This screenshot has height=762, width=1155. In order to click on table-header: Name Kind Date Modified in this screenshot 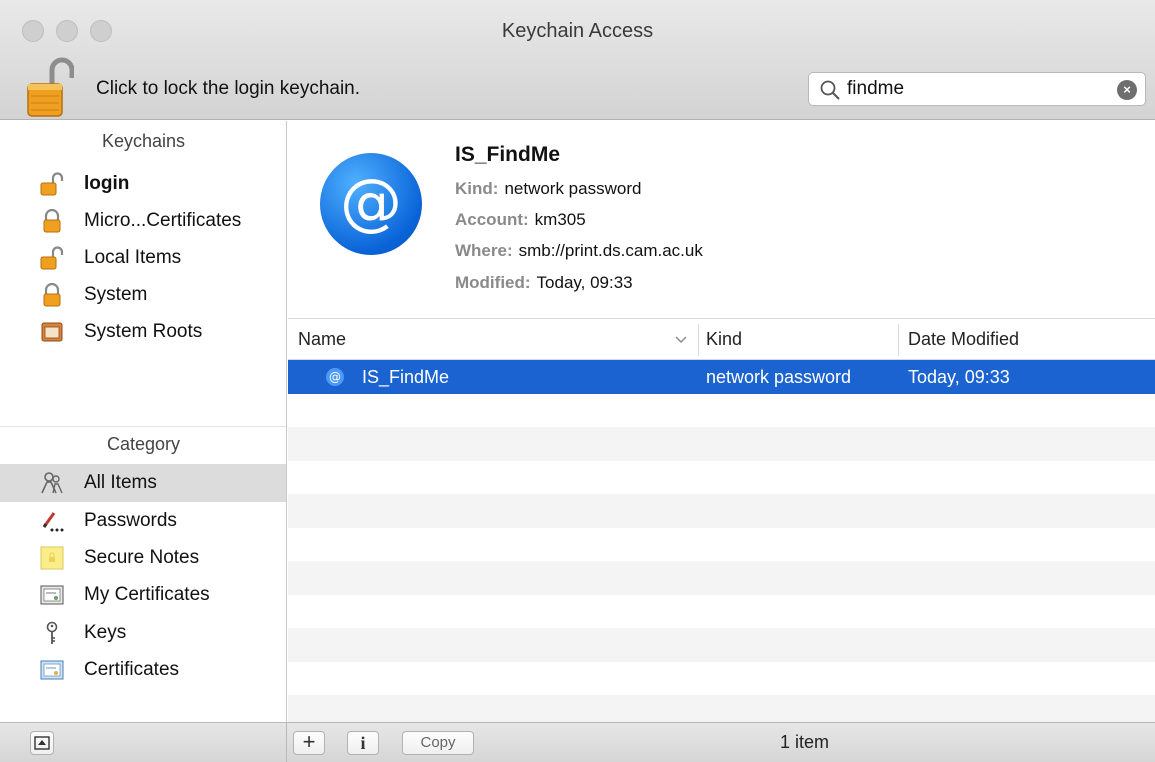, I will do `click(721, 340)`.